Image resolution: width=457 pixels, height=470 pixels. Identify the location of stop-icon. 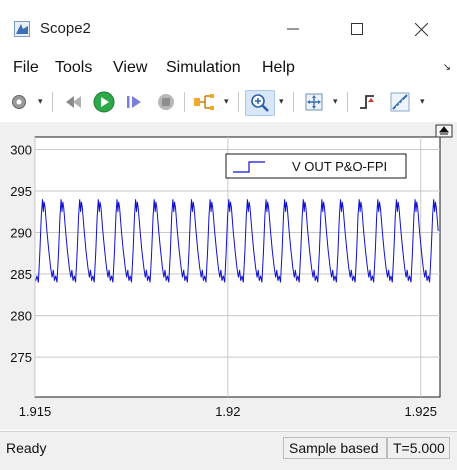
(166, 102).